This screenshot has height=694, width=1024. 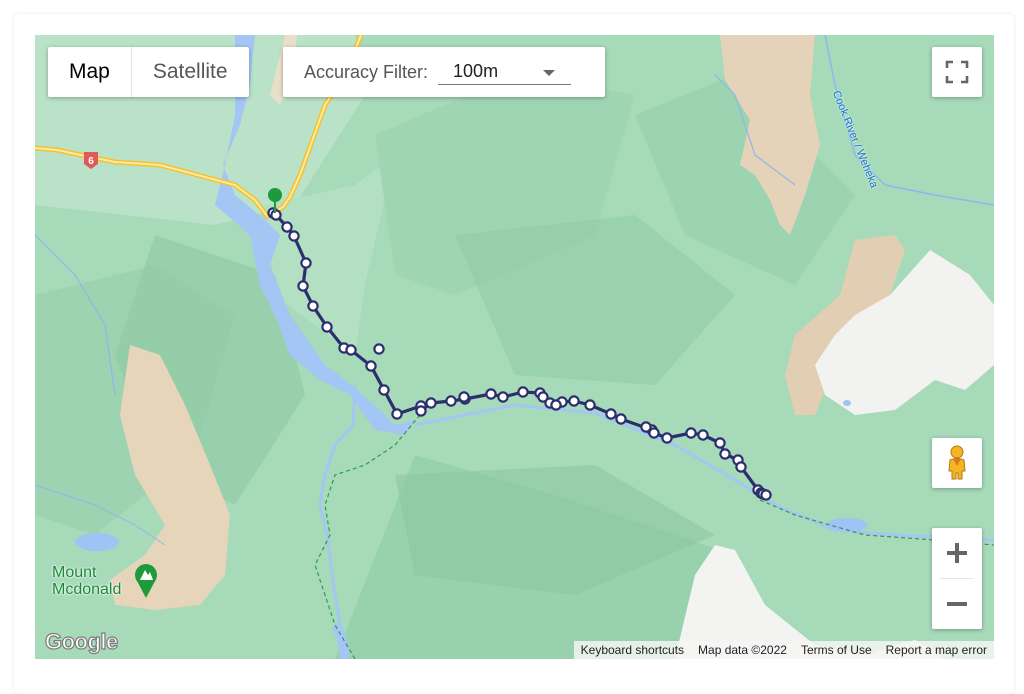 What do you see at coordinates (366, 71) in the screenshot?
I see `accuracy-filter-label: Accuracy Filter:` at bounding box center [366, 71].